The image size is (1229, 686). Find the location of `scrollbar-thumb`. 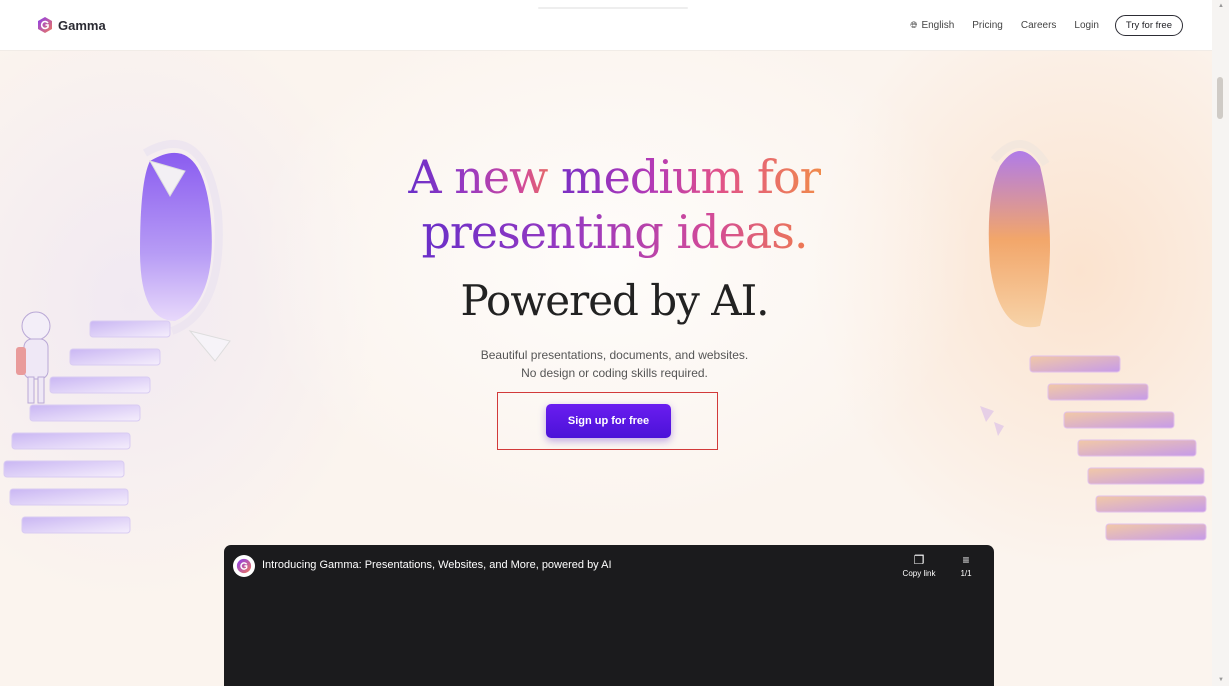

scrollbar-thumb is located at coordinates (1220, 98).